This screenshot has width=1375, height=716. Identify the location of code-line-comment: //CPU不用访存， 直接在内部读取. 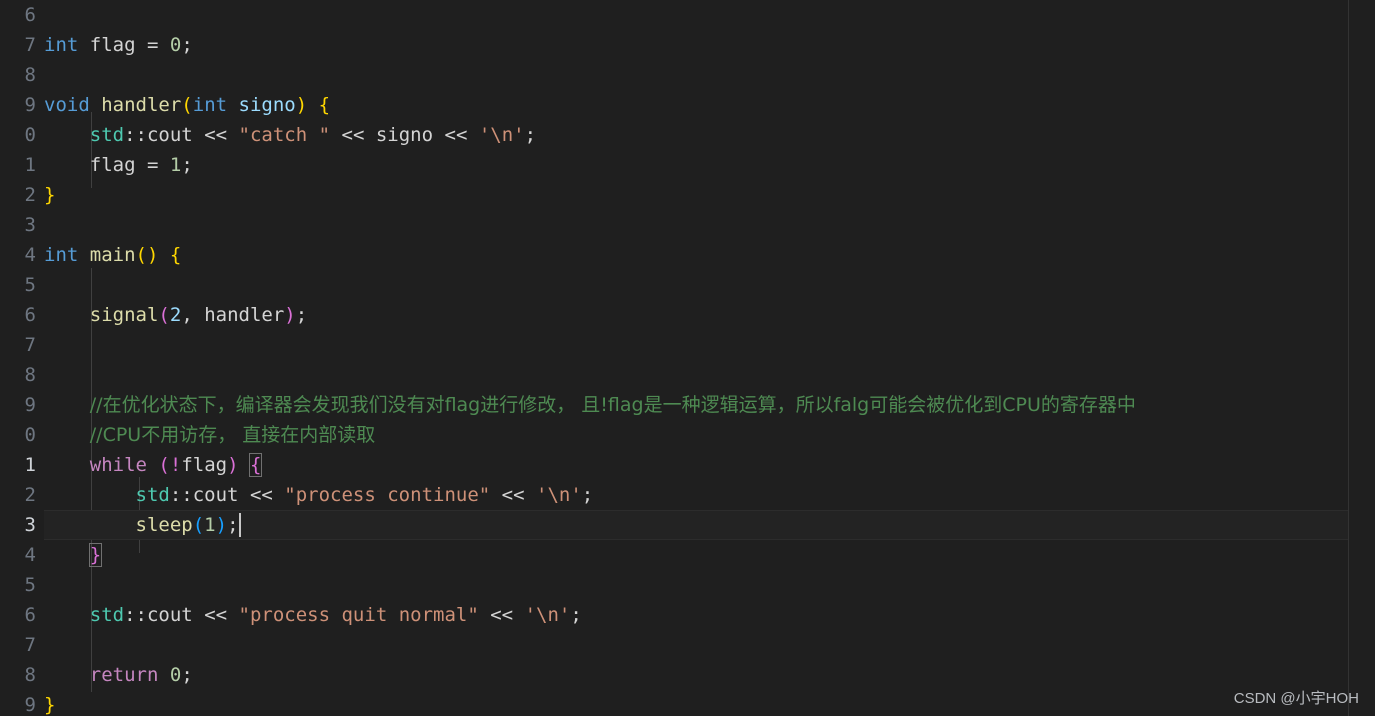
(696, 435).